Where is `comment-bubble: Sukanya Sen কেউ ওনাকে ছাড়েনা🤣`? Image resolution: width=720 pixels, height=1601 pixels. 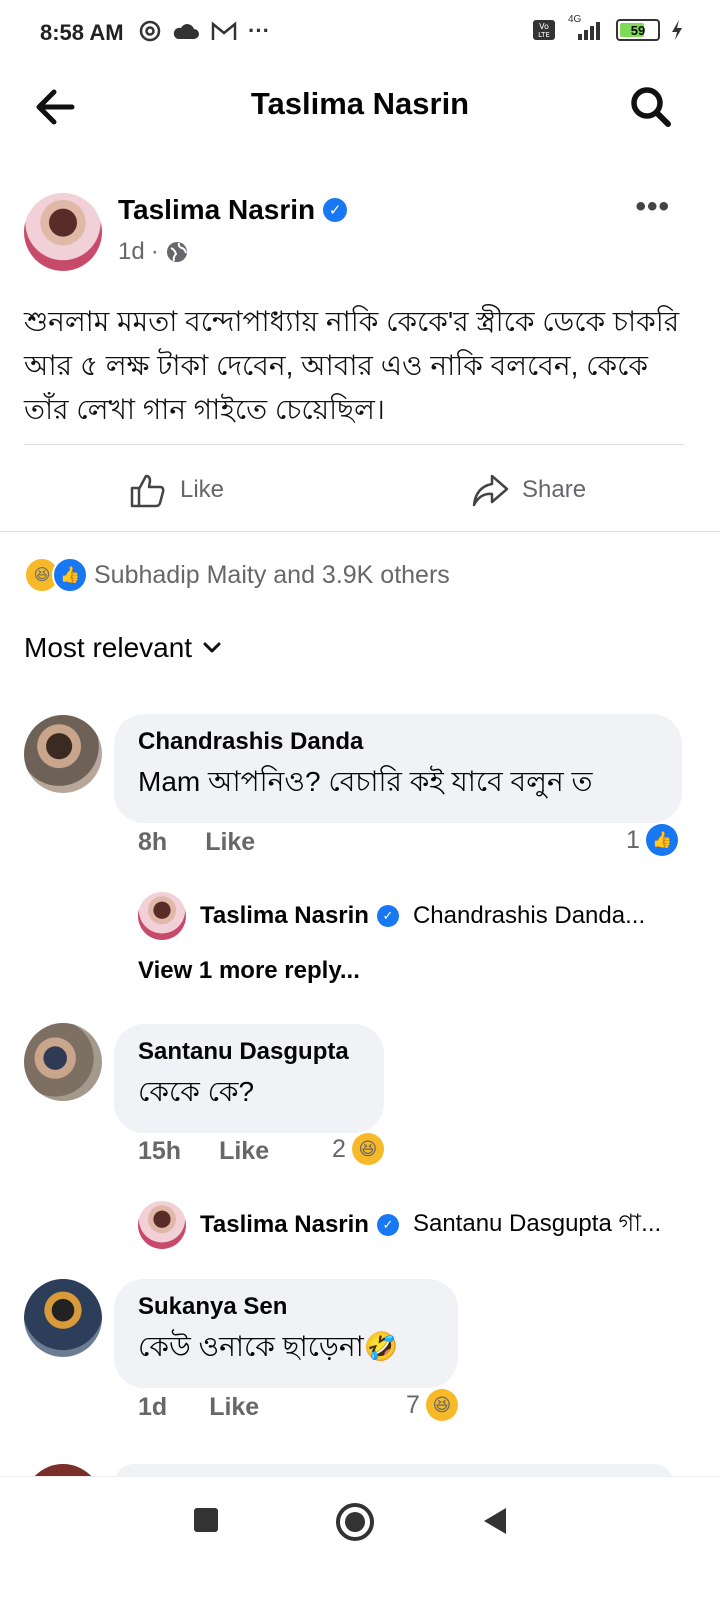
comment-bubble: Sukanya Sen কেউ ওনাকে ছাড়েনা🤣 is located at coordinates (286, 1333).